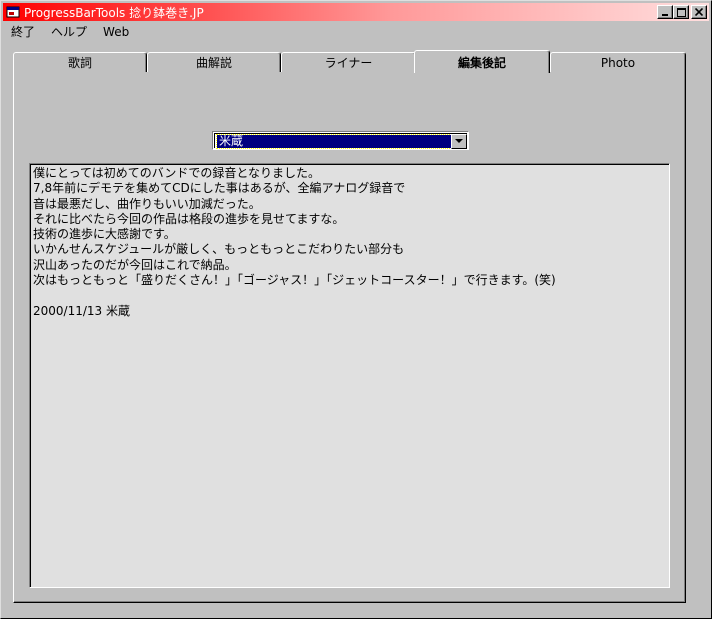 This screenshot has width=712, height=619. What do you see at coordinates (356, 31) in the screenshot?
I see `menu-bar: 終了 ヘルプ Web` at bounding box center [356, 31].